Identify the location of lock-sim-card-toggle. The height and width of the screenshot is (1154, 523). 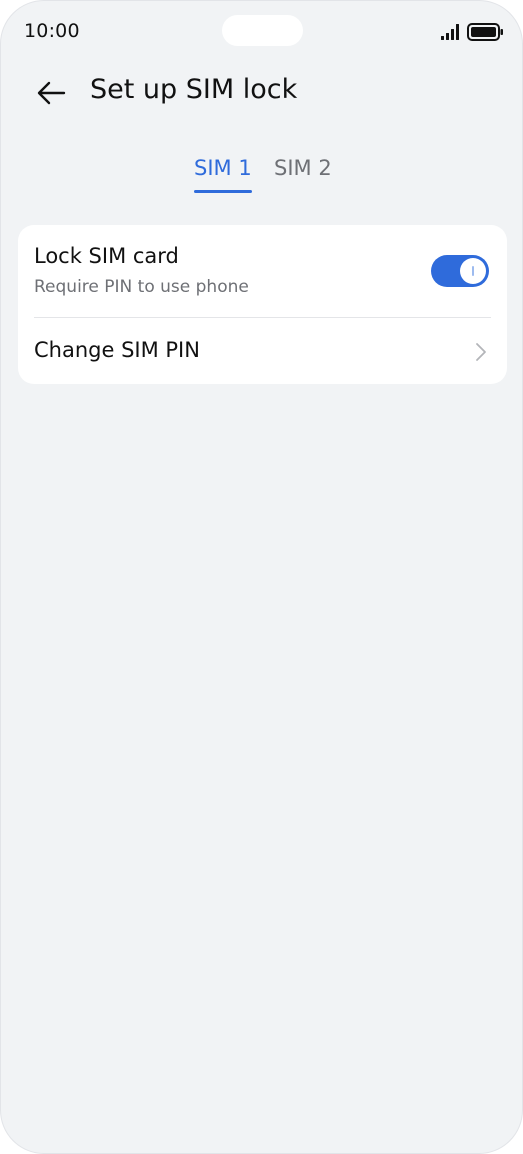
(460, 271).